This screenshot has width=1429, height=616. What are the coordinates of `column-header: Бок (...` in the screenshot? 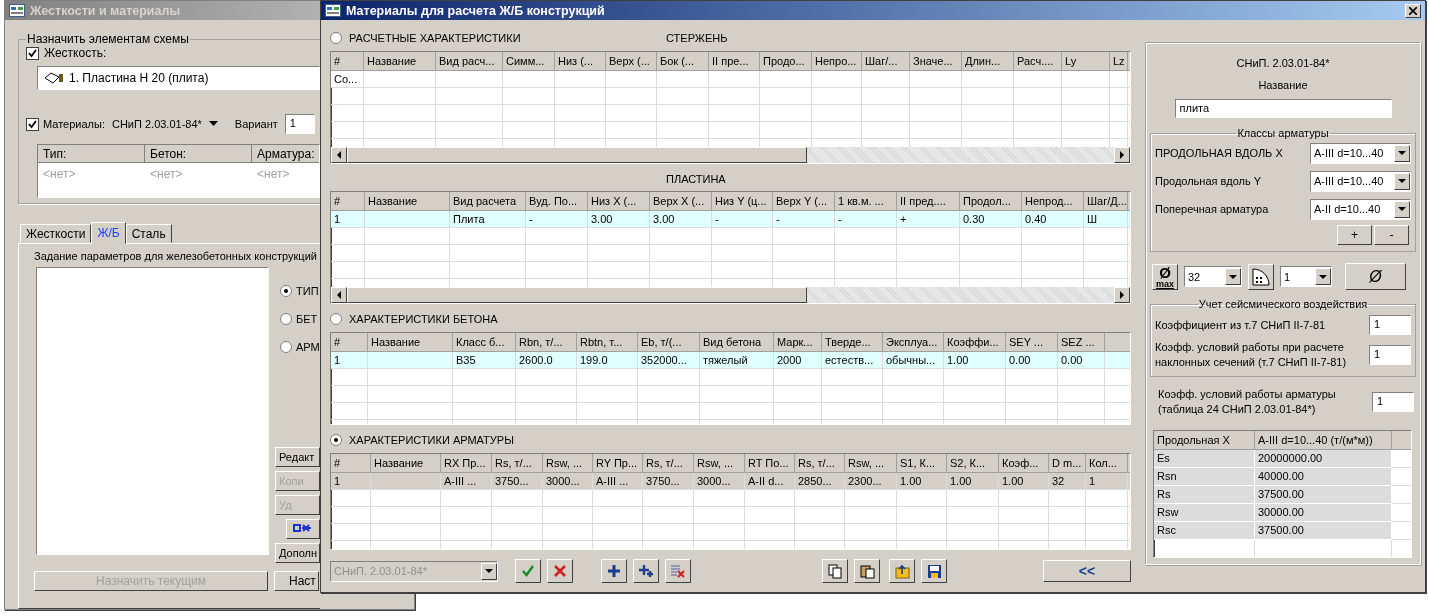 It's located at (683, 61).